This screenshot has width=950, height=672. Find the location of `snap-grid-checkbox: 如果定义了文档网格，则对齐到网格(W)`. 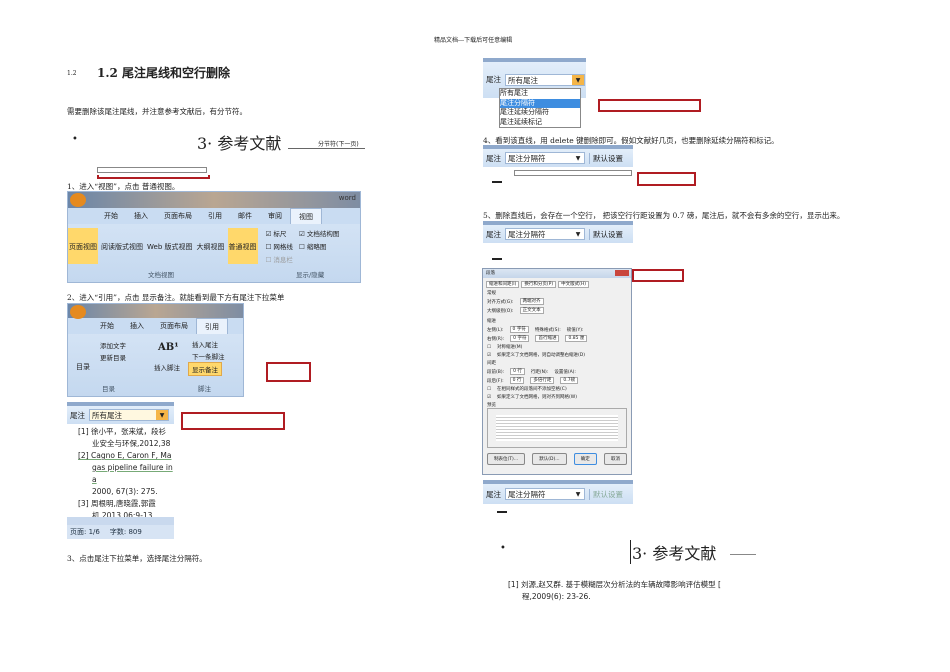

snap-grid-checkbox: 如果定义了文档网格，则对齐到网格(W) is located at coordinates (537, 397).